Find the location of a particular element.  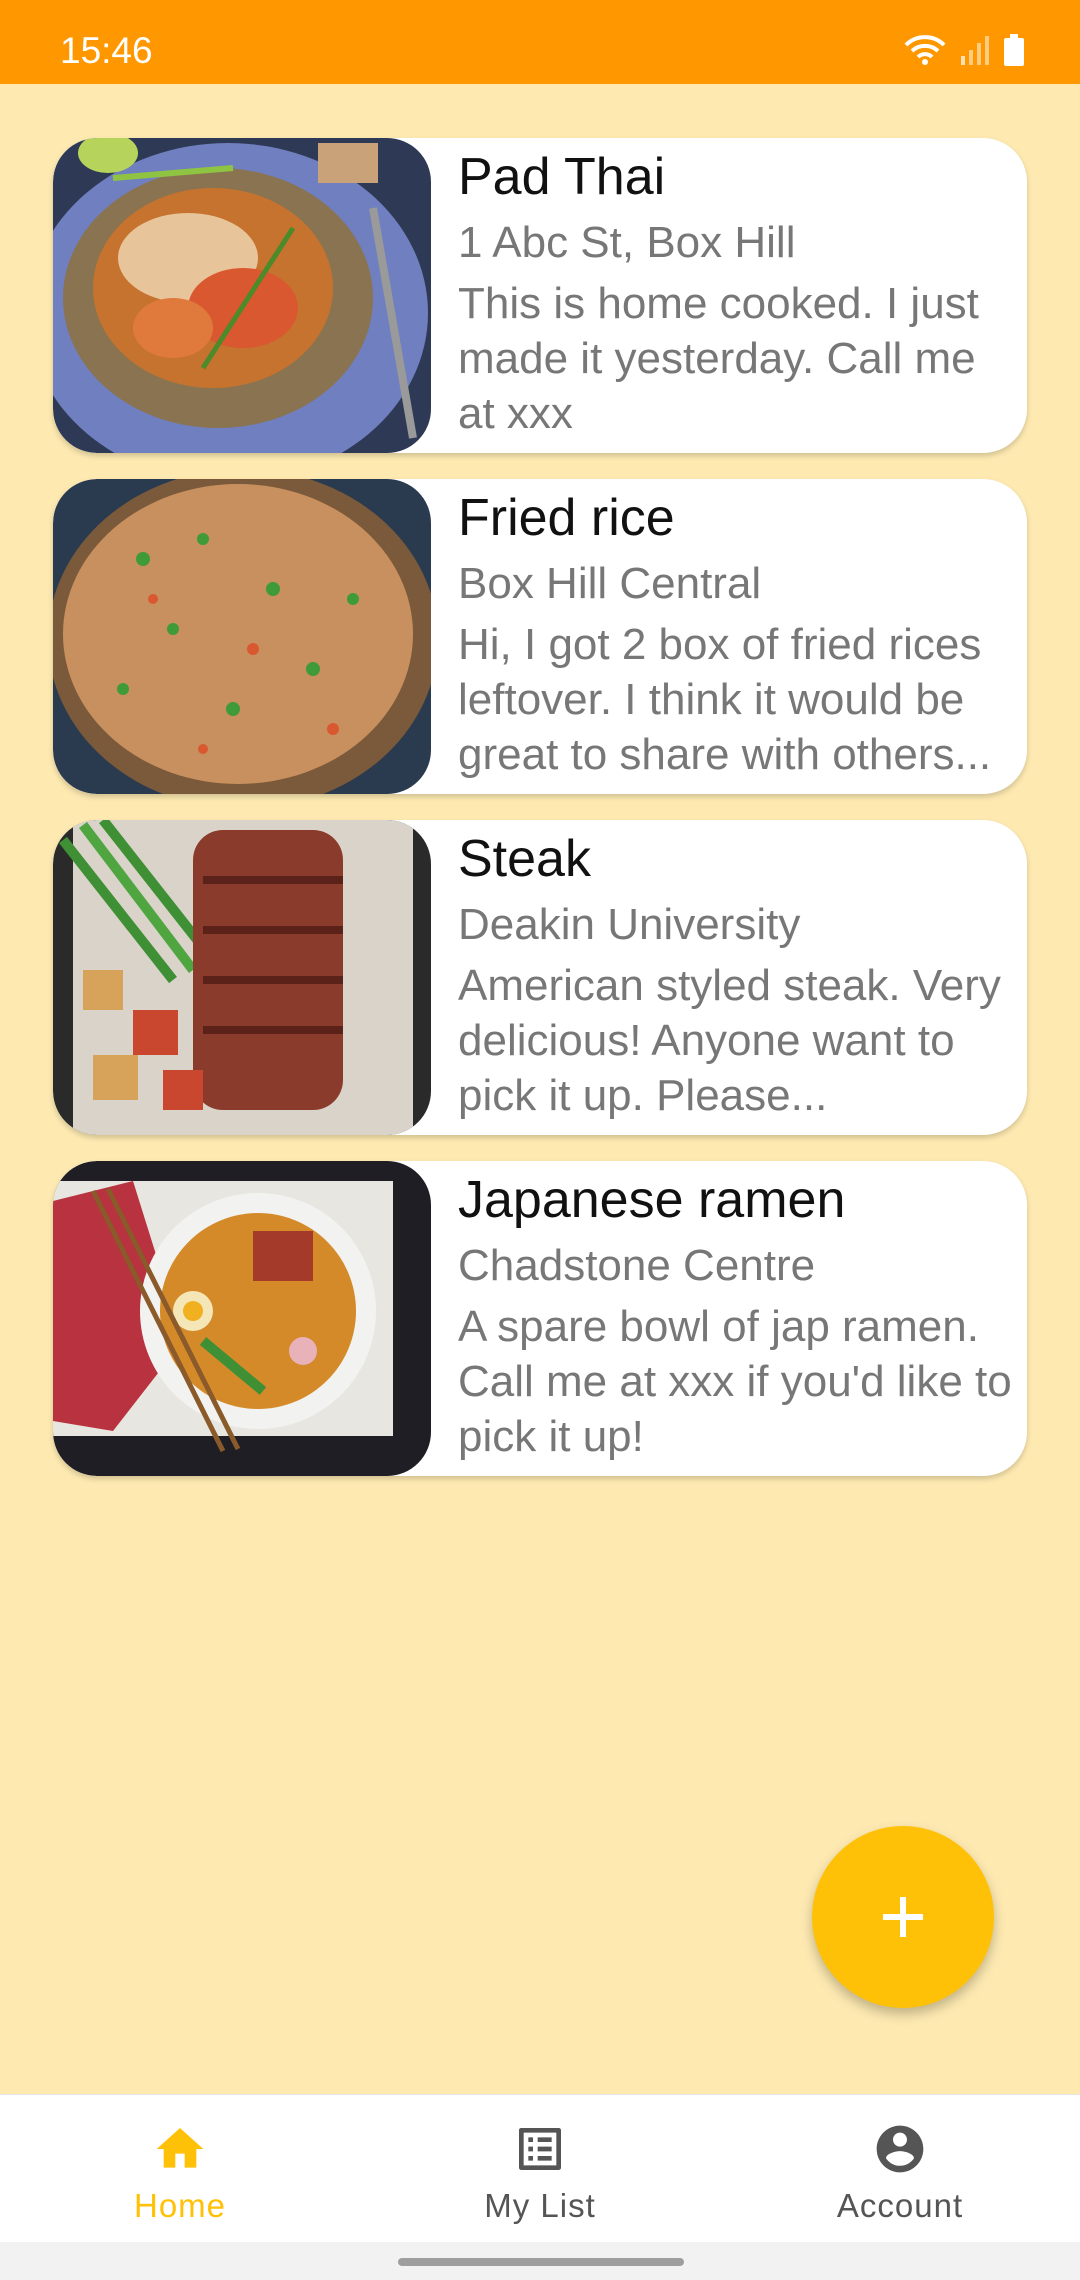

signal-icon is located at coordinates (975, 50).